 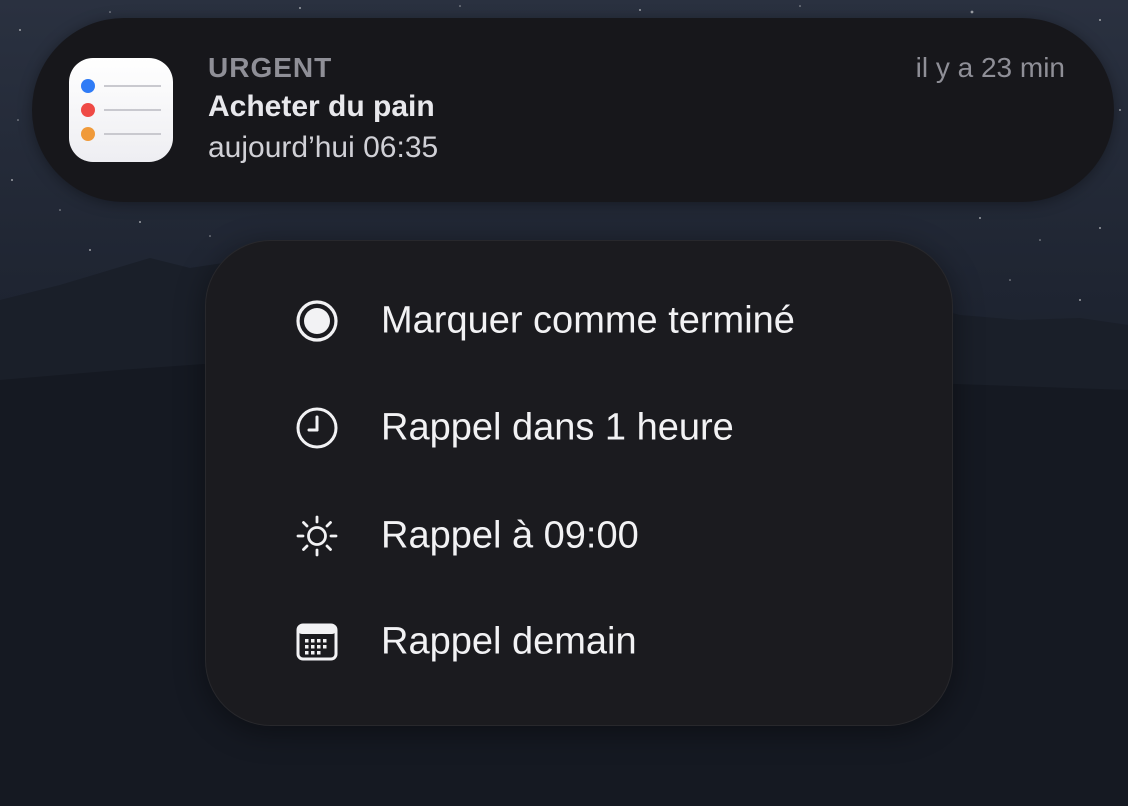 What do you see at coordinates (317, 536) in the screenshot?
I see `sun-icon` at bounding box center [317, 536].